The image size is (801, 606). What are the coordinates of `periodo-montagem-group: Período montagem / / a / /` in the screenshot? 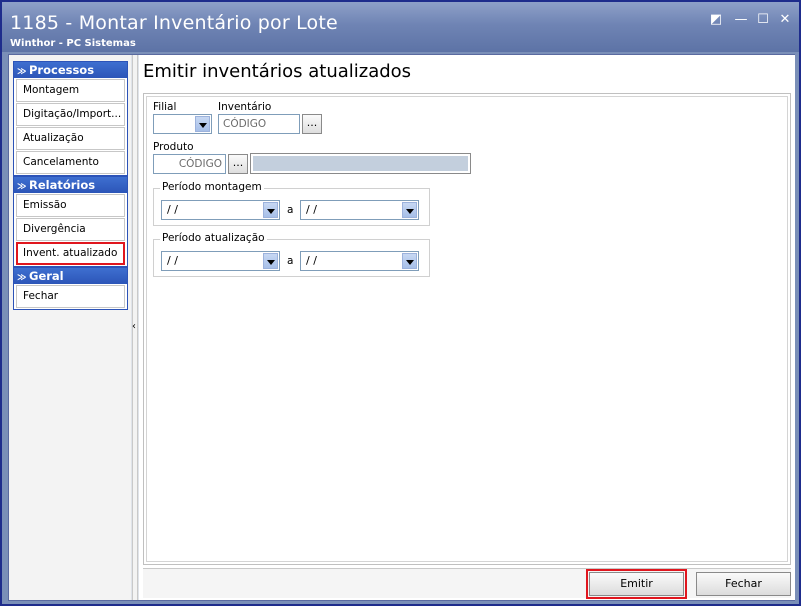 It's located at (291, 203).